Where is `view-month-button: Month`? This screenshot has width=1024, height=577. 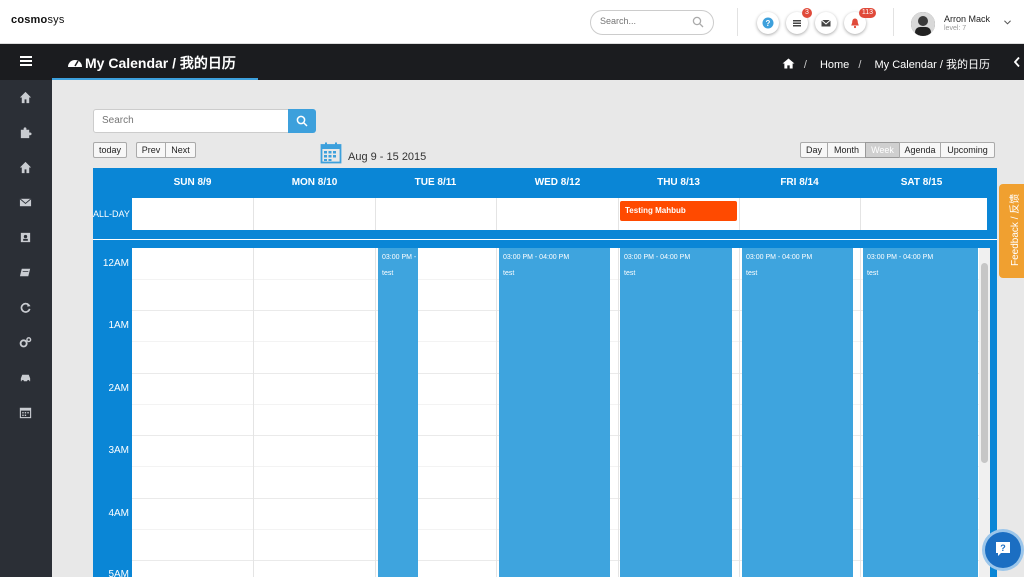
view-month-button: Month is located at coordinates (846, 150).